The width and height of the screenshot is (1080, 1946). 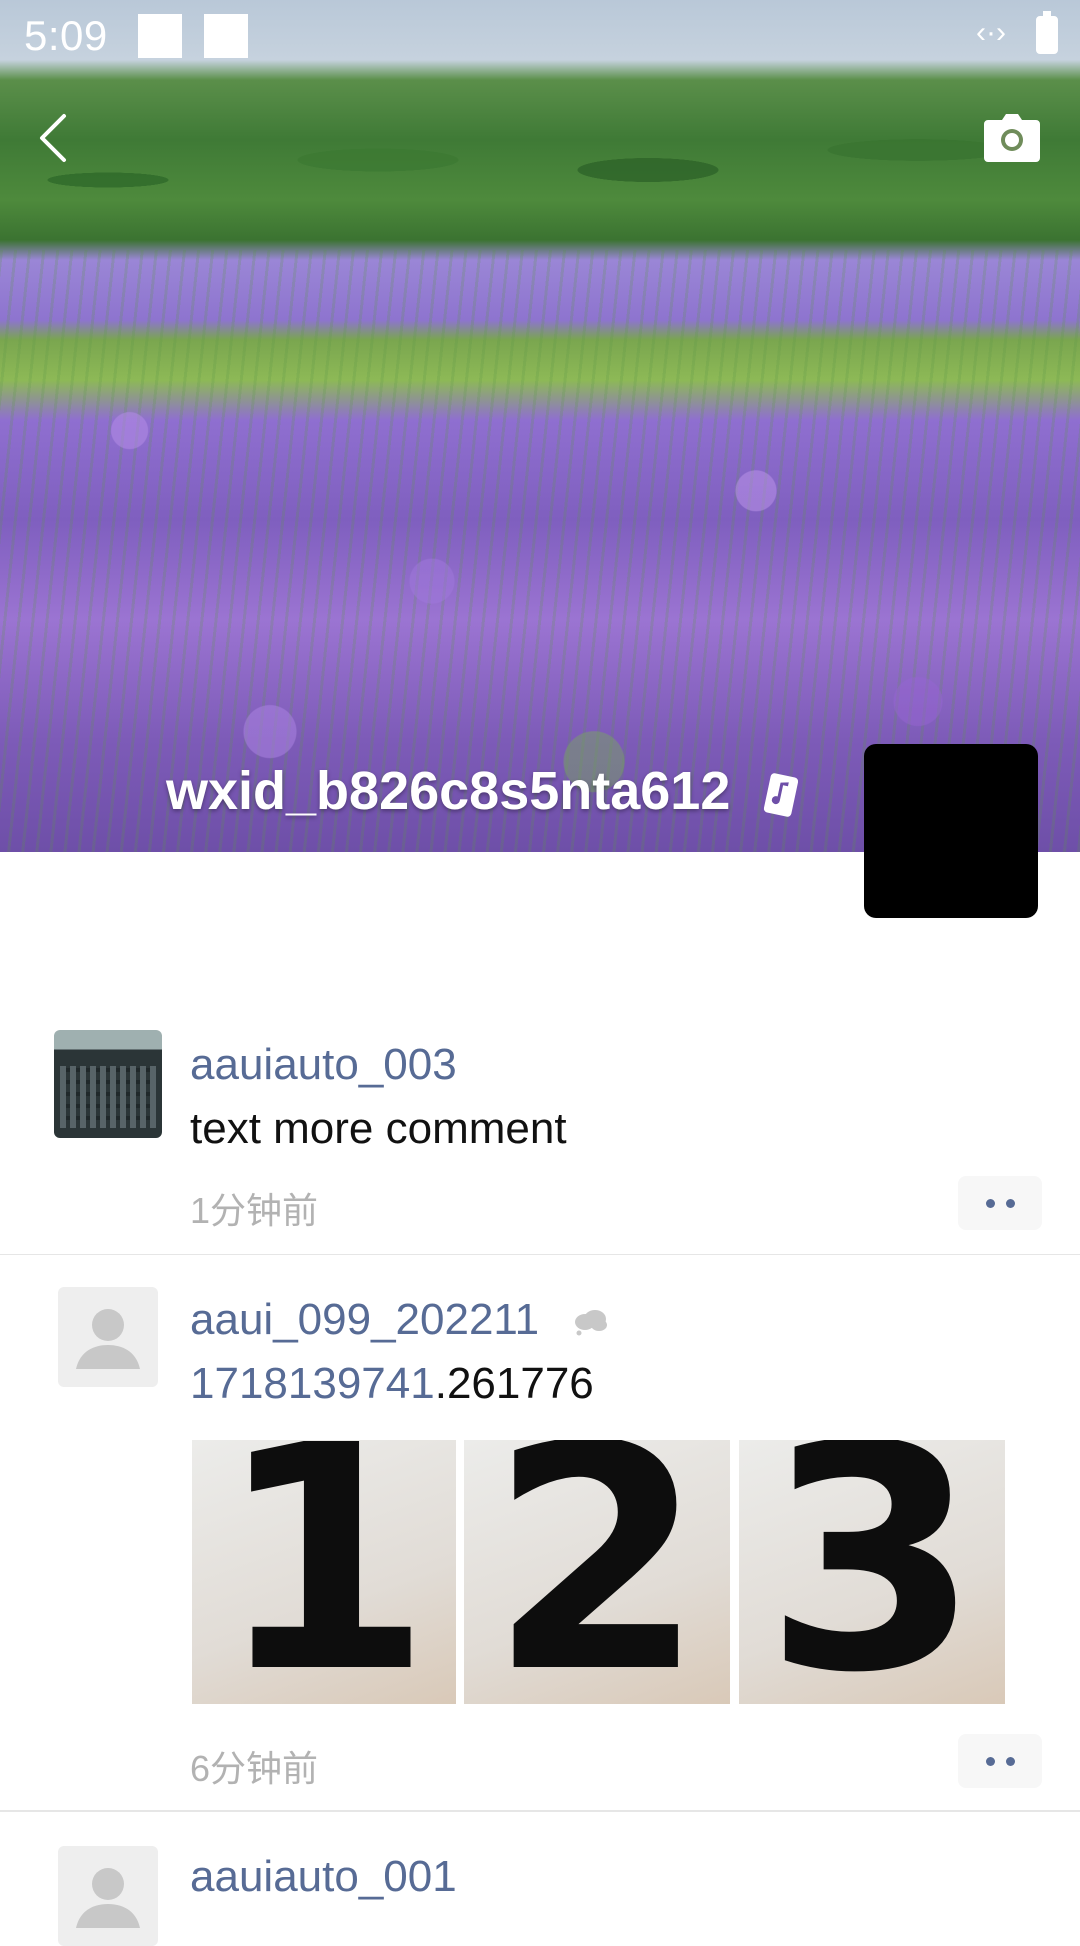 I want to click on post-username: aauiauto_001, so click(x=323, y=1877).